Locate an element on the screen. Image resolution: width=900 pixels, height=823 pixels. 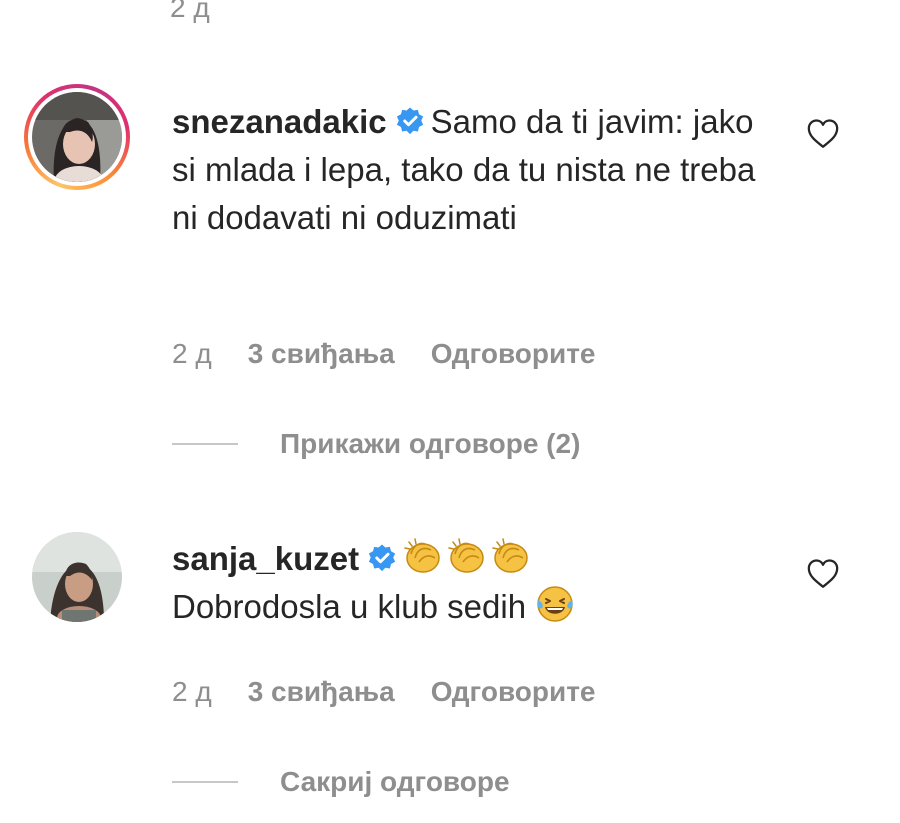
laughing-tears-icon is located at coordinates (555, 604).